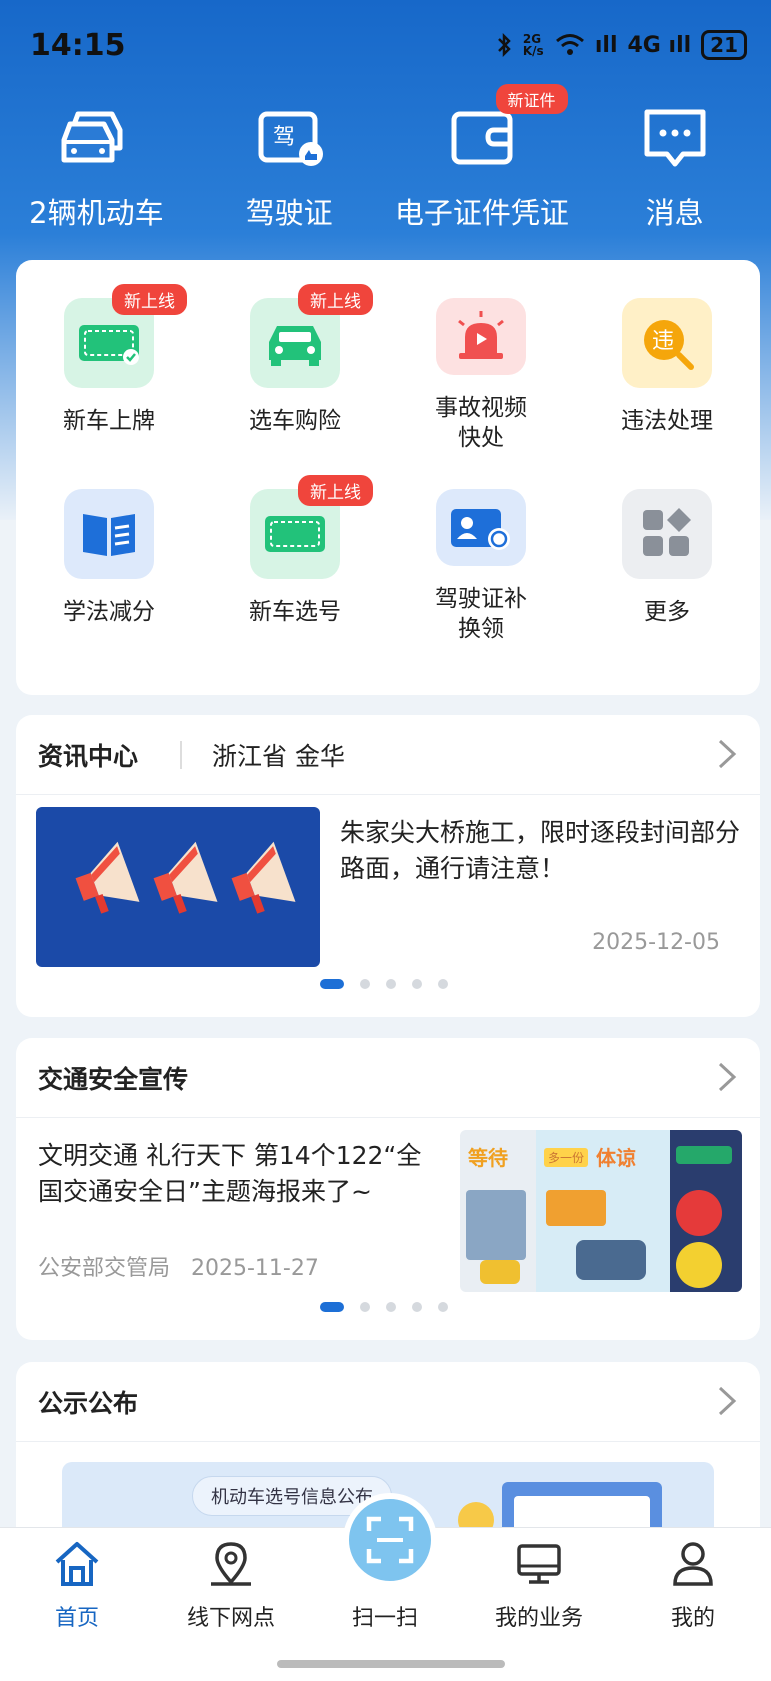  I want to click on news-header: 资讯中心 浙江省 金华, so click(388, 755).